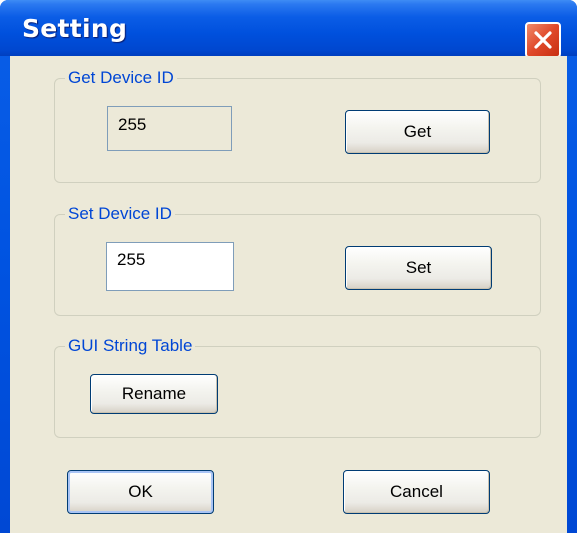  I want to click on set-device-id-input, so click(170, 266).